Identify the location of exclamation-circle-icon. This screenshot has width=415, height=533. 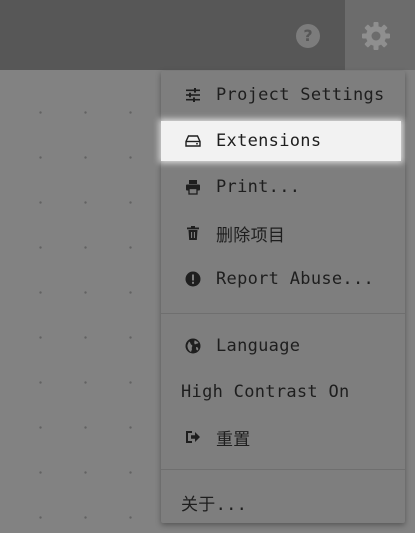
(193, 279).